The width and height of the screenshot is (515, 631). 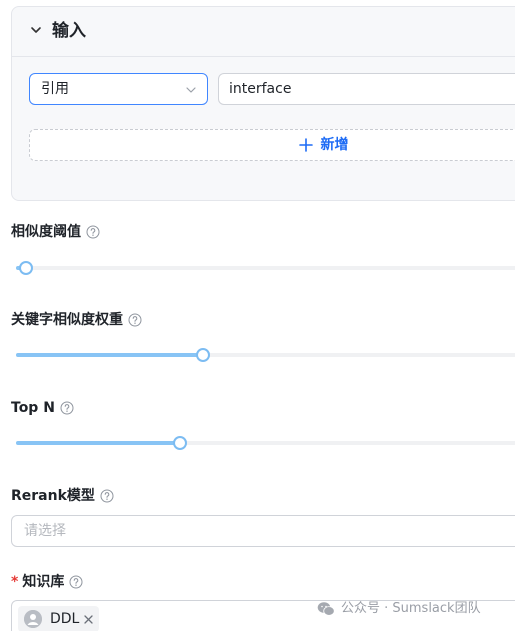 What do you see at coordinates (69, 31) in the screenshot?
I see `input-panel-title: 输入` at bounding box center [69, 31].